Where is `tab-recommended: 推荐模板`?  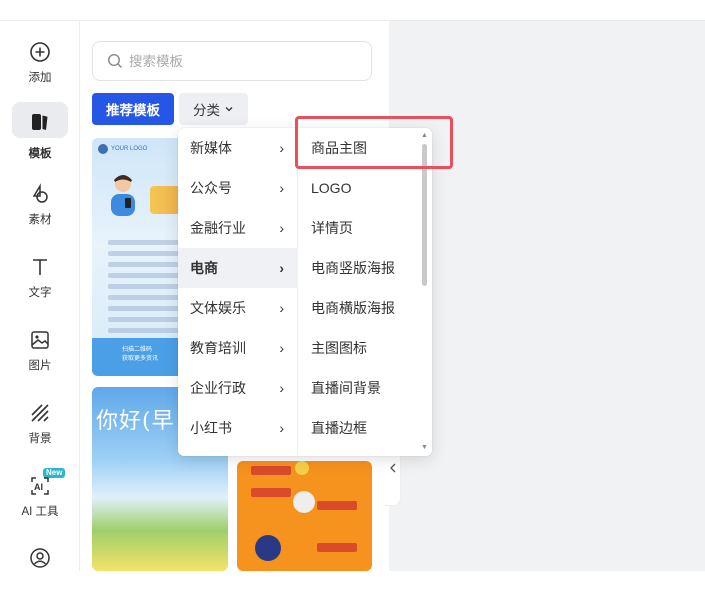 tab-recommended: 推荐模板 is located at coordinates (133, 109).